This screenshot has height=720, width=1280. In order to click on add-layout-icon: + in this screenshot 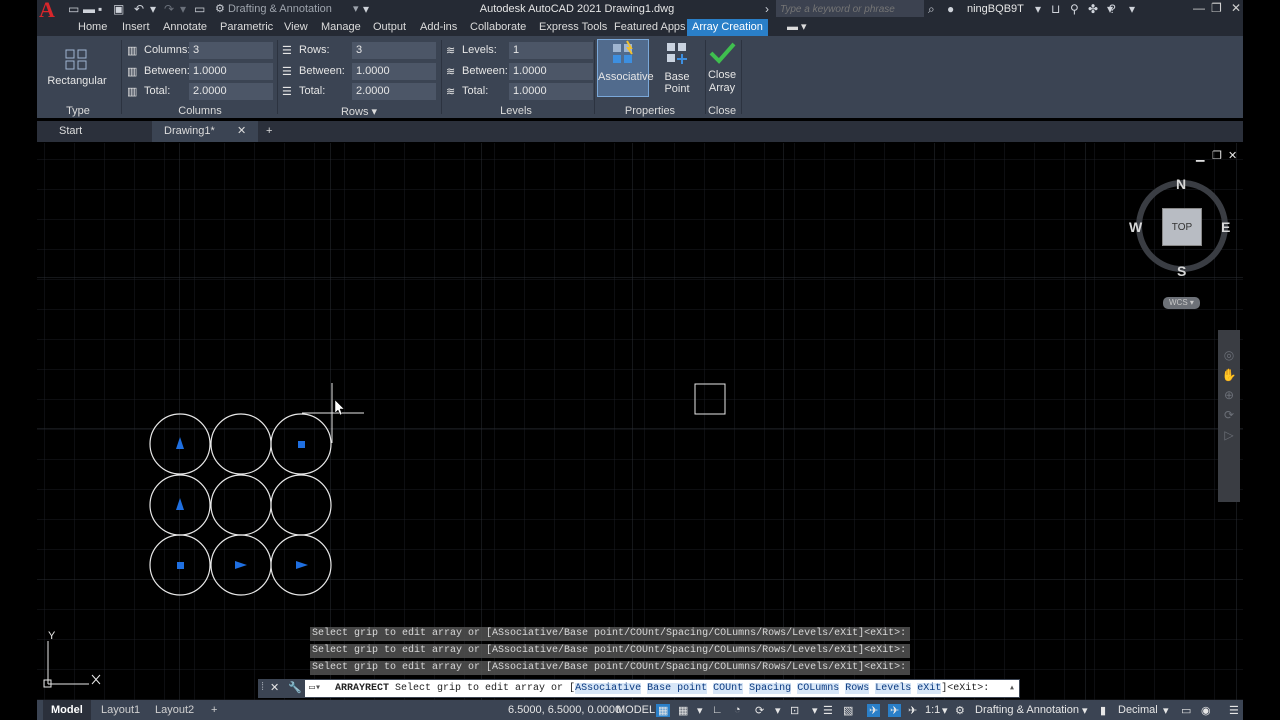, I will do `click(214, 710)`.